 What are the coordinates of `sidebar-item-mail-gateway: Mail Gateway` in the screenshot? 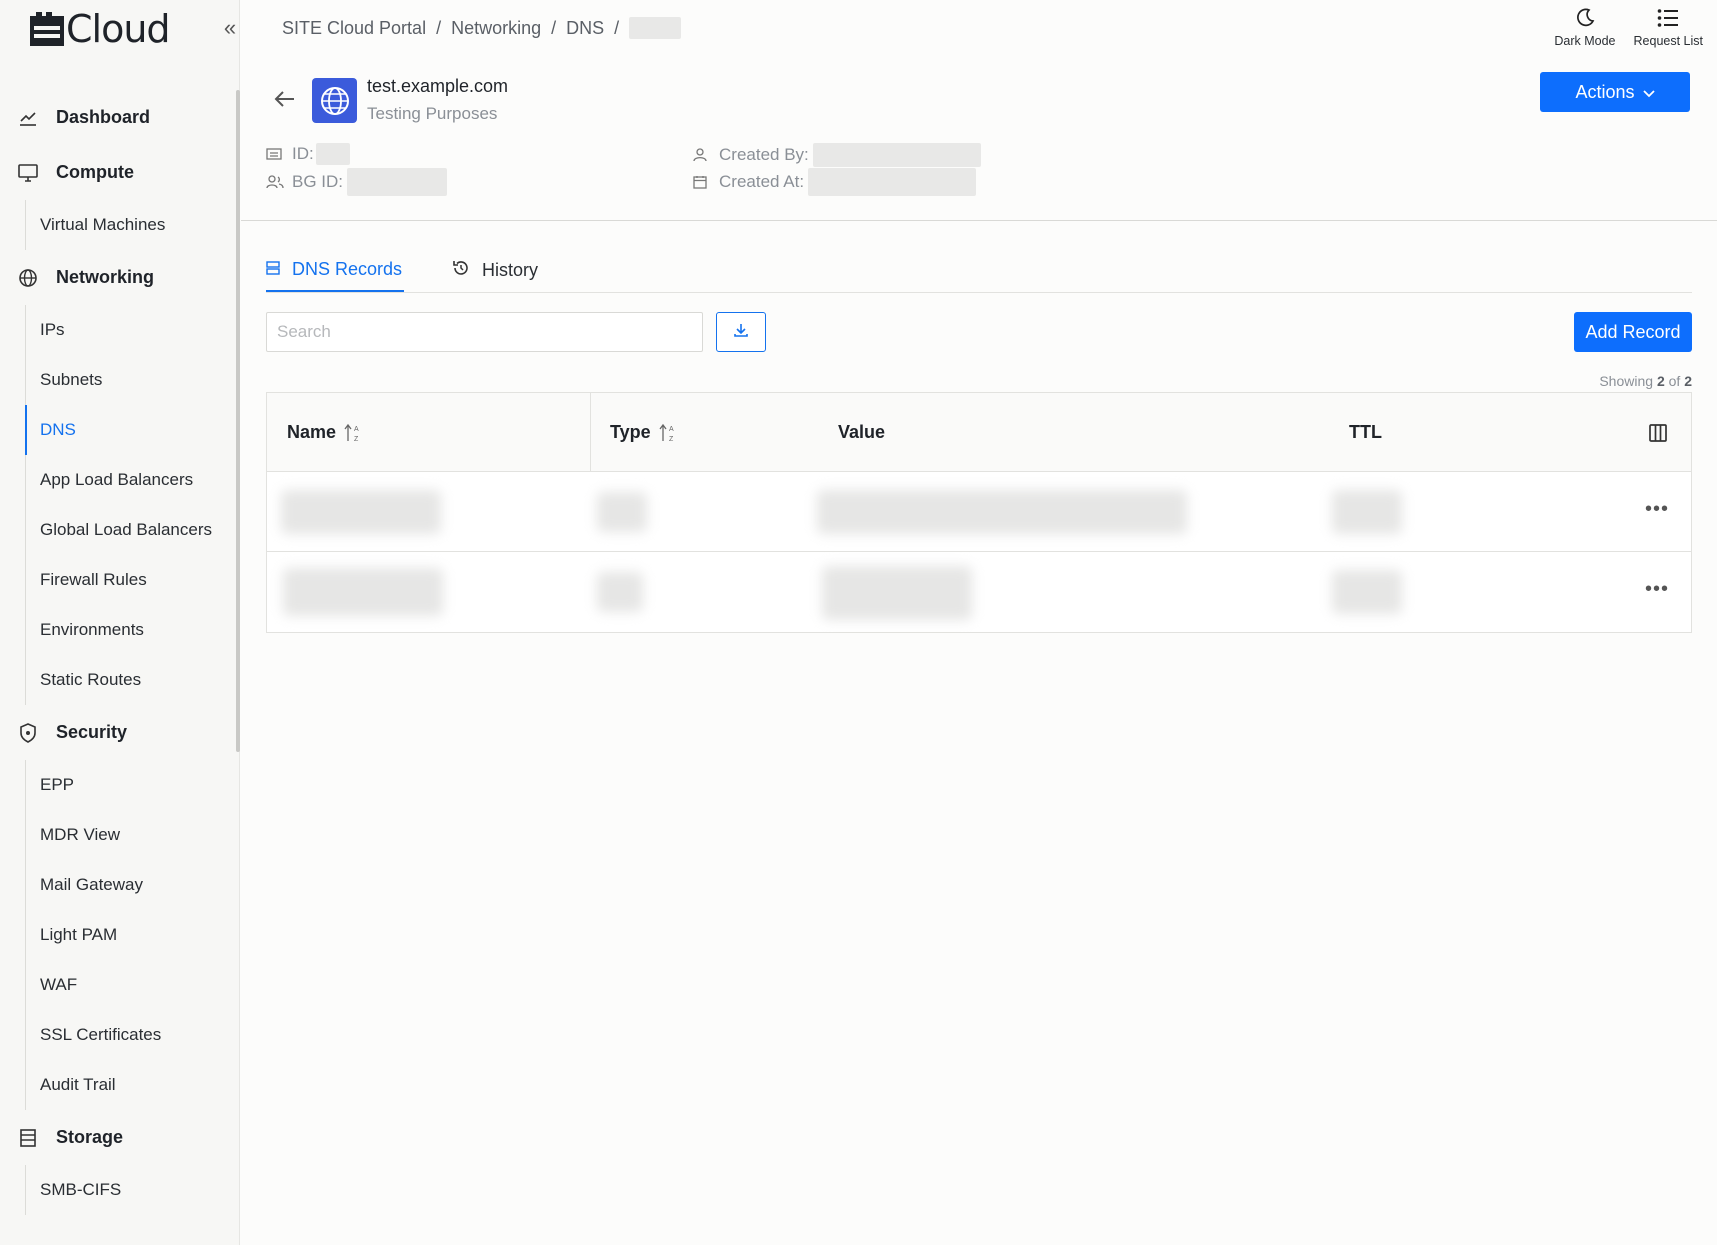 It's located at (131, 885).